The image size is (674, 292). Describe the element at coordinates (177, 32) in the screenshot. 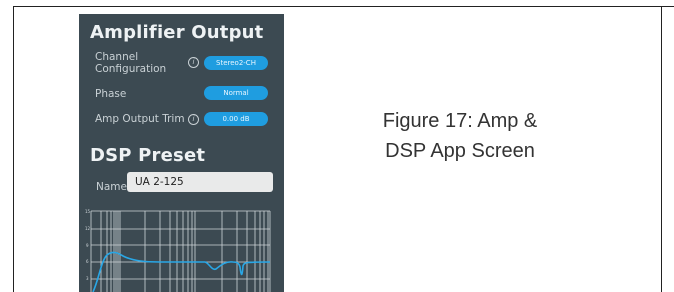

I see `amplifier-output-title: Amplifier Output` at that location.